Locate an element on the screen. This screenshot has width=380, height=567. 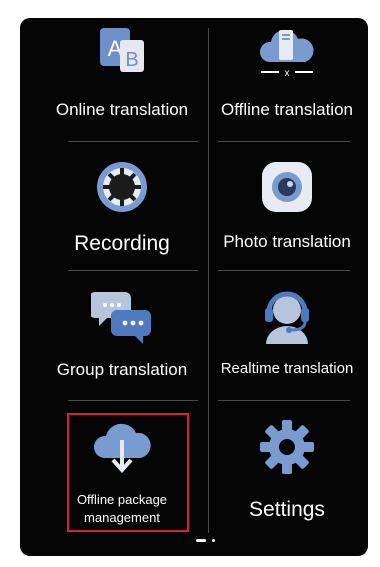
recording-tile: Recording is located at coordinates (122, 211).